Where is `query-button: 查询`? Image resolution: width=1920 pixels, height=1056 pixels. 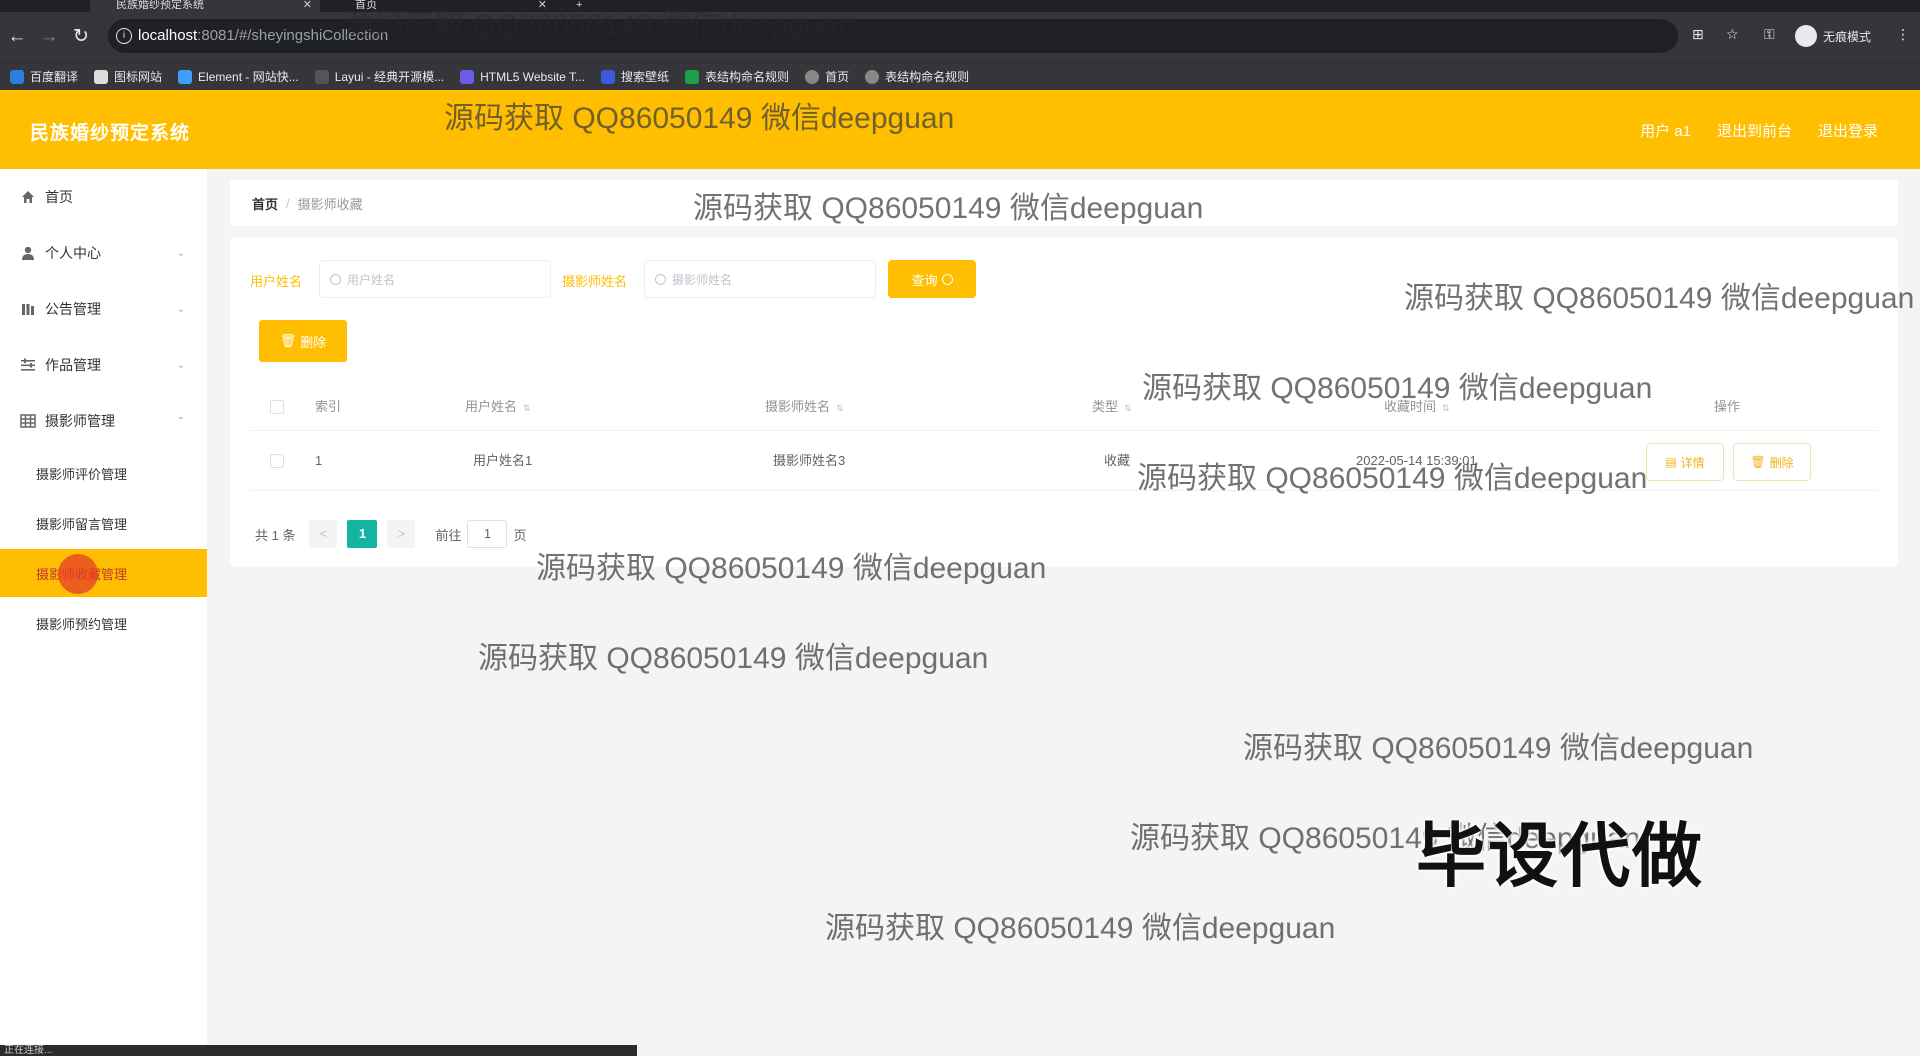
query-button: 查询 is located at coordinates (932, 279).